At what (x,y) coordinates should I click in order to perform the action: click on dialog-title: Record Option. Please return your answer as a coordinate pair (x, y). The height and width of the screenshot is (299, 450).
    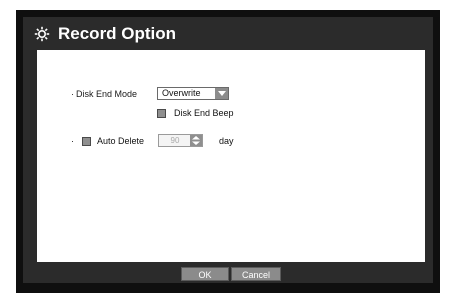
    Looking at the image, I should click on (117, 33).